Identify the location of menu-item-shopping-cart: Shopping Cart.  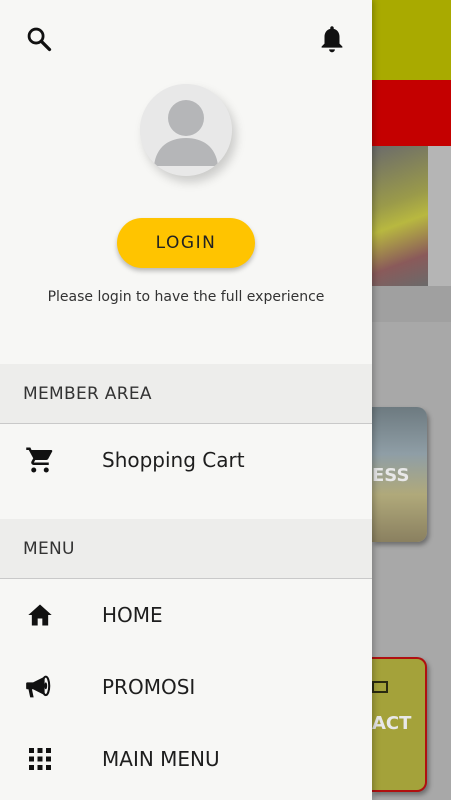
(186, 460).